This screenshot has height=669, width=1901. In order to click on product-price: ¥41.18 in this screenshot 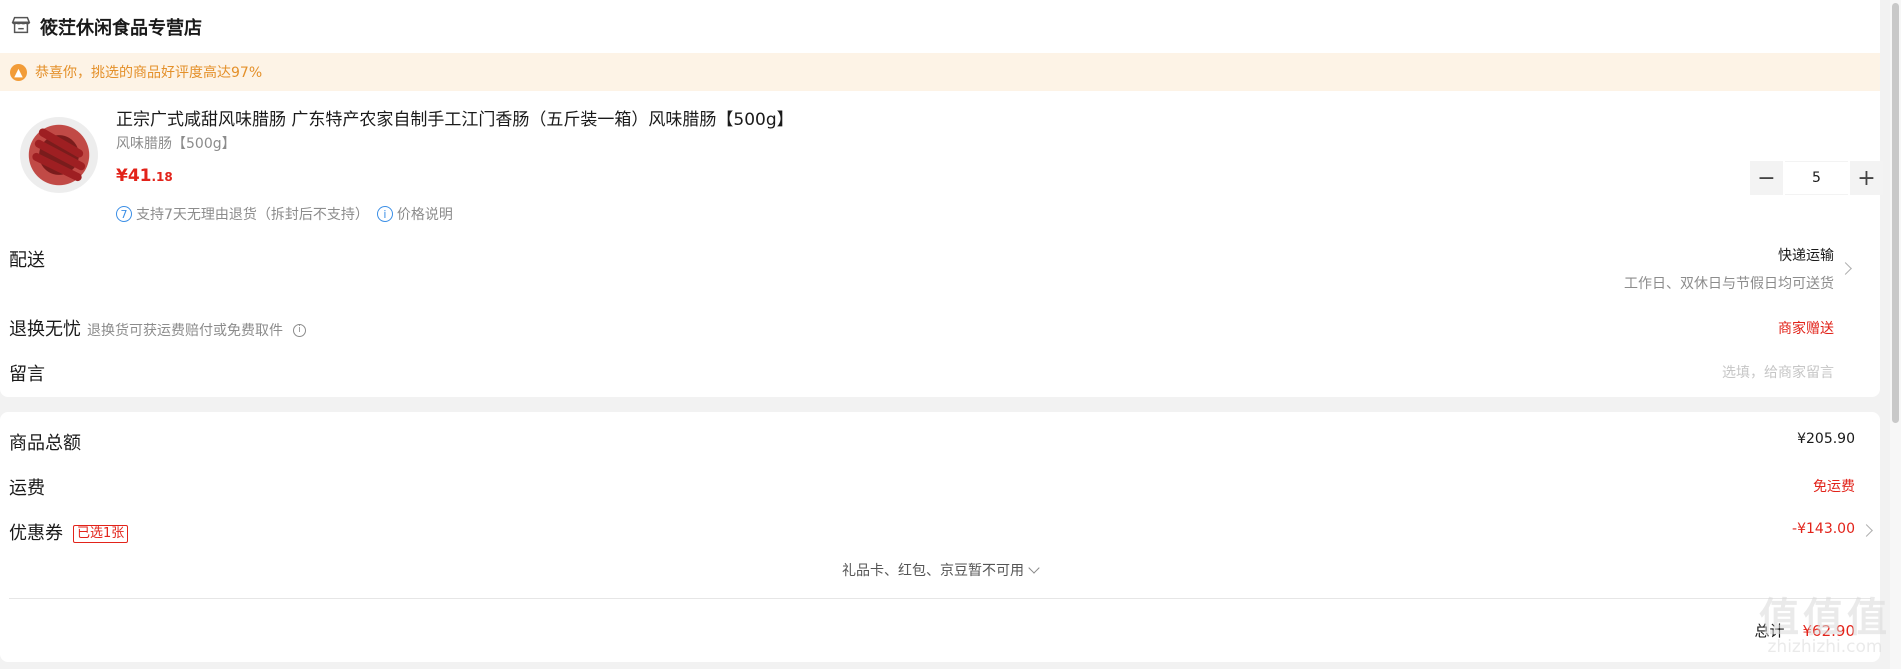, I will do `click(144, 176)`.